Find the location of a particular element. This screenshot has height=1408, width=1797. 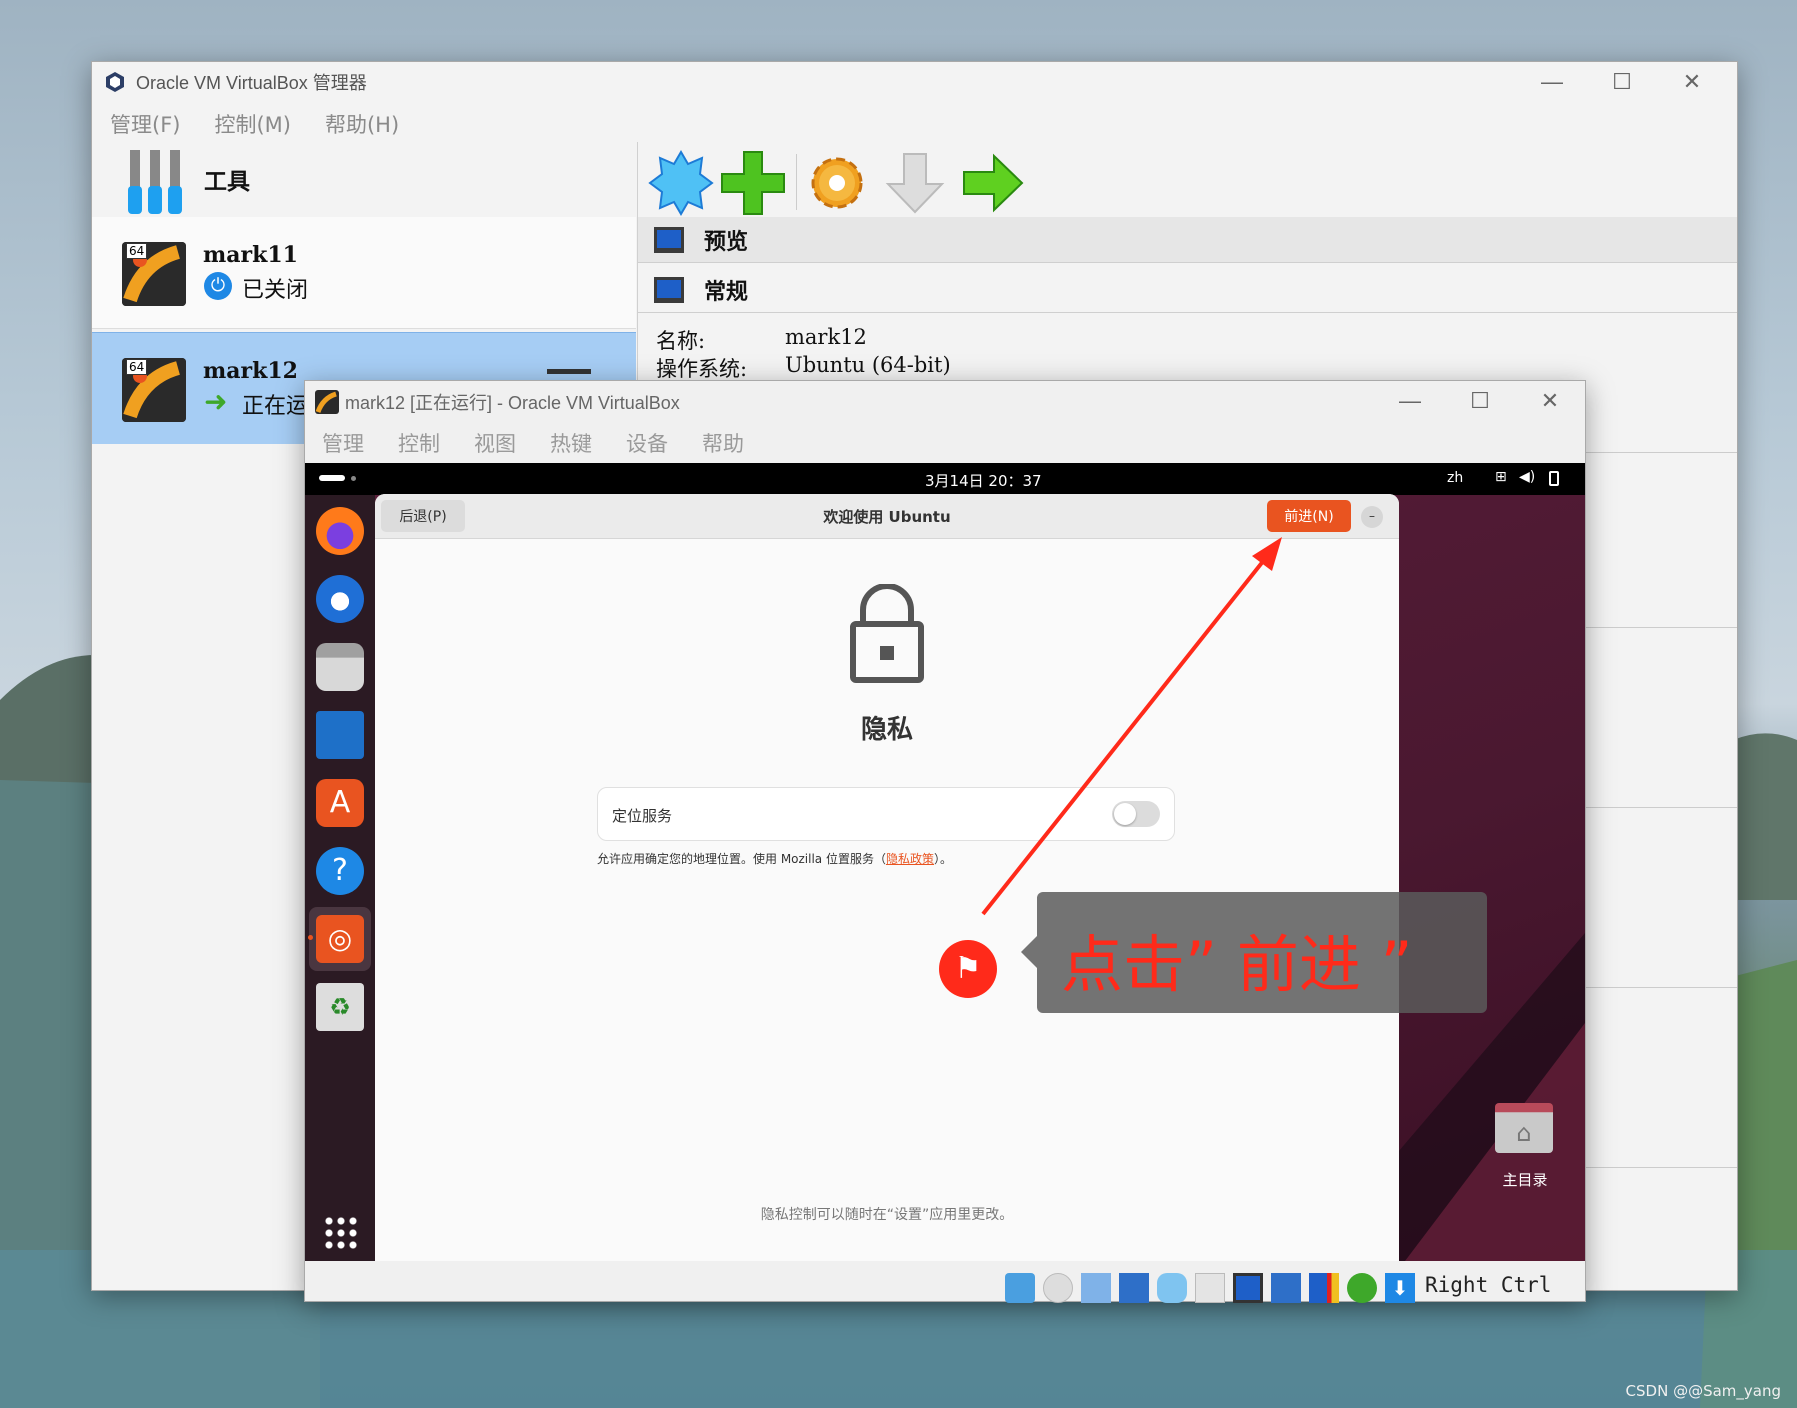

cpu-icon is located at coordinates (1324, 1288).